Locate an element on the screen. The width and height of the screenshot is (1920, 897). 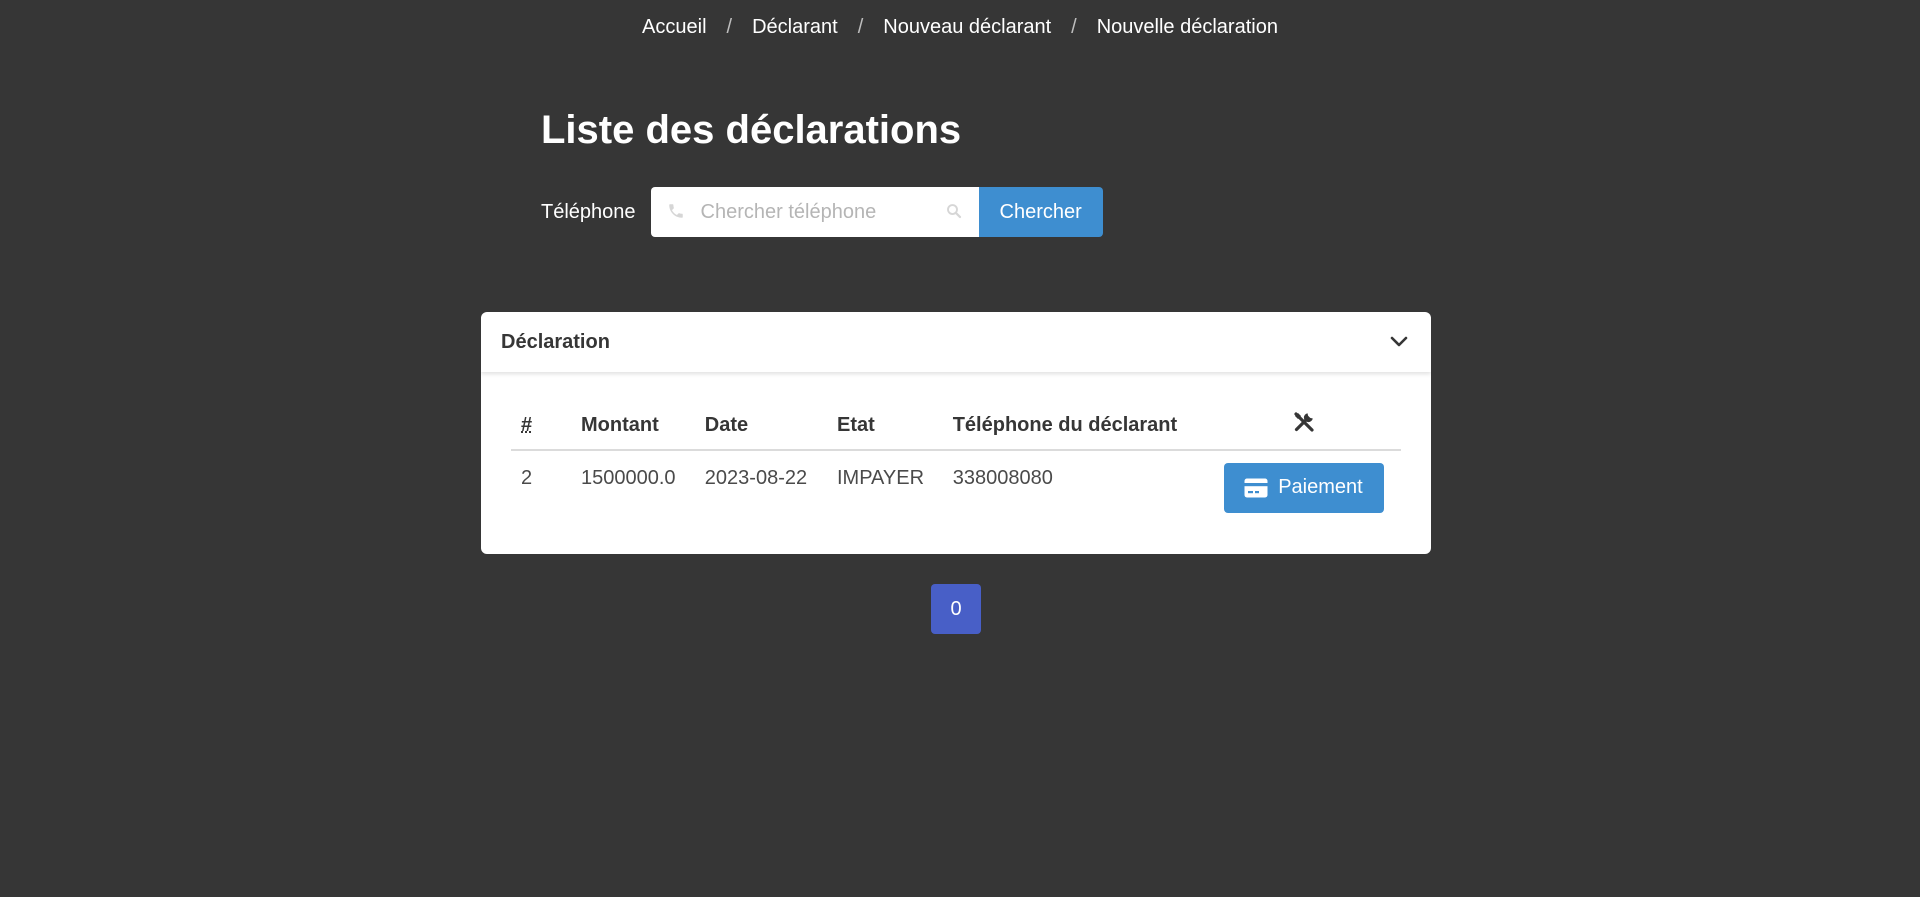
card-header: Déclaration is located at coordinates (956, 342).